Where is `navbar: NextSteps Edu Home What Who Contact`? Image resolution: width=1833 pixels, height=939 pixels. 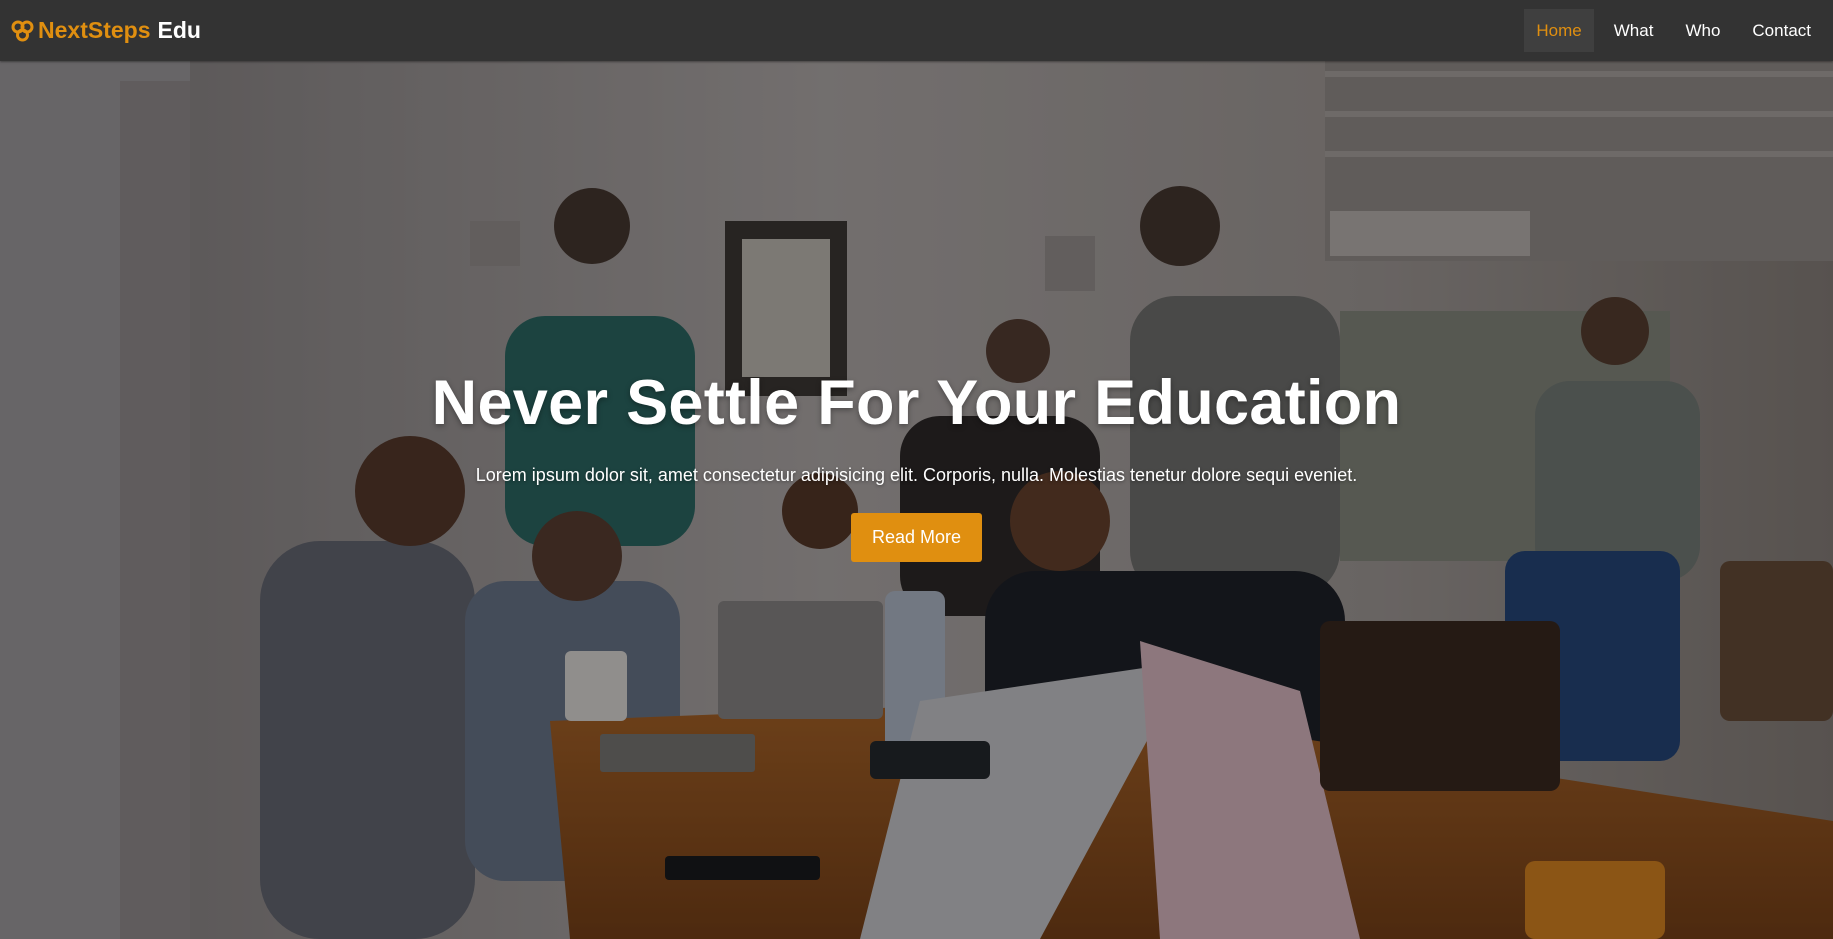
navbar: NextSteps Edu Home What Who Contact is located at coordinates (916, 30).